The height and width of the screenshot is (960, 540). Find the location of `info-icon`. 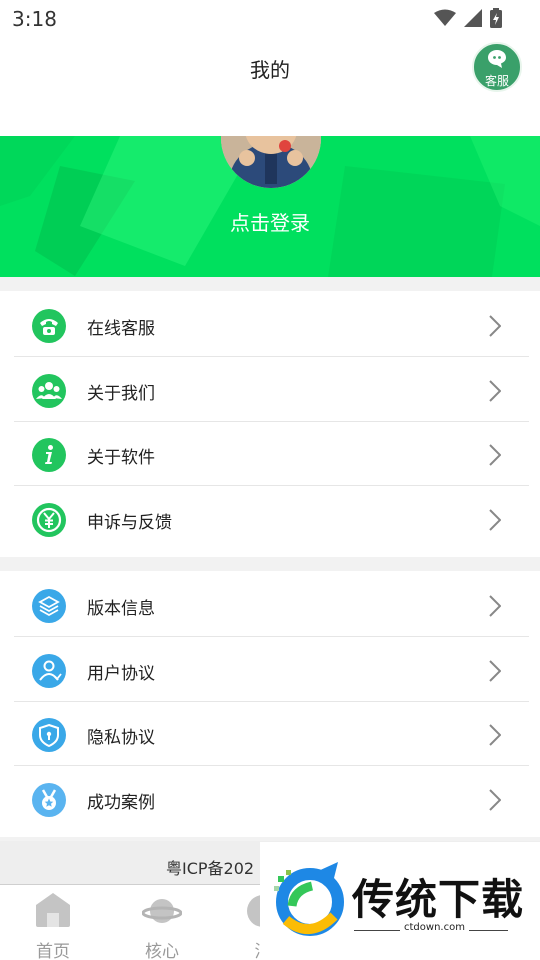

info-icon is located at coordinates (49, 455).